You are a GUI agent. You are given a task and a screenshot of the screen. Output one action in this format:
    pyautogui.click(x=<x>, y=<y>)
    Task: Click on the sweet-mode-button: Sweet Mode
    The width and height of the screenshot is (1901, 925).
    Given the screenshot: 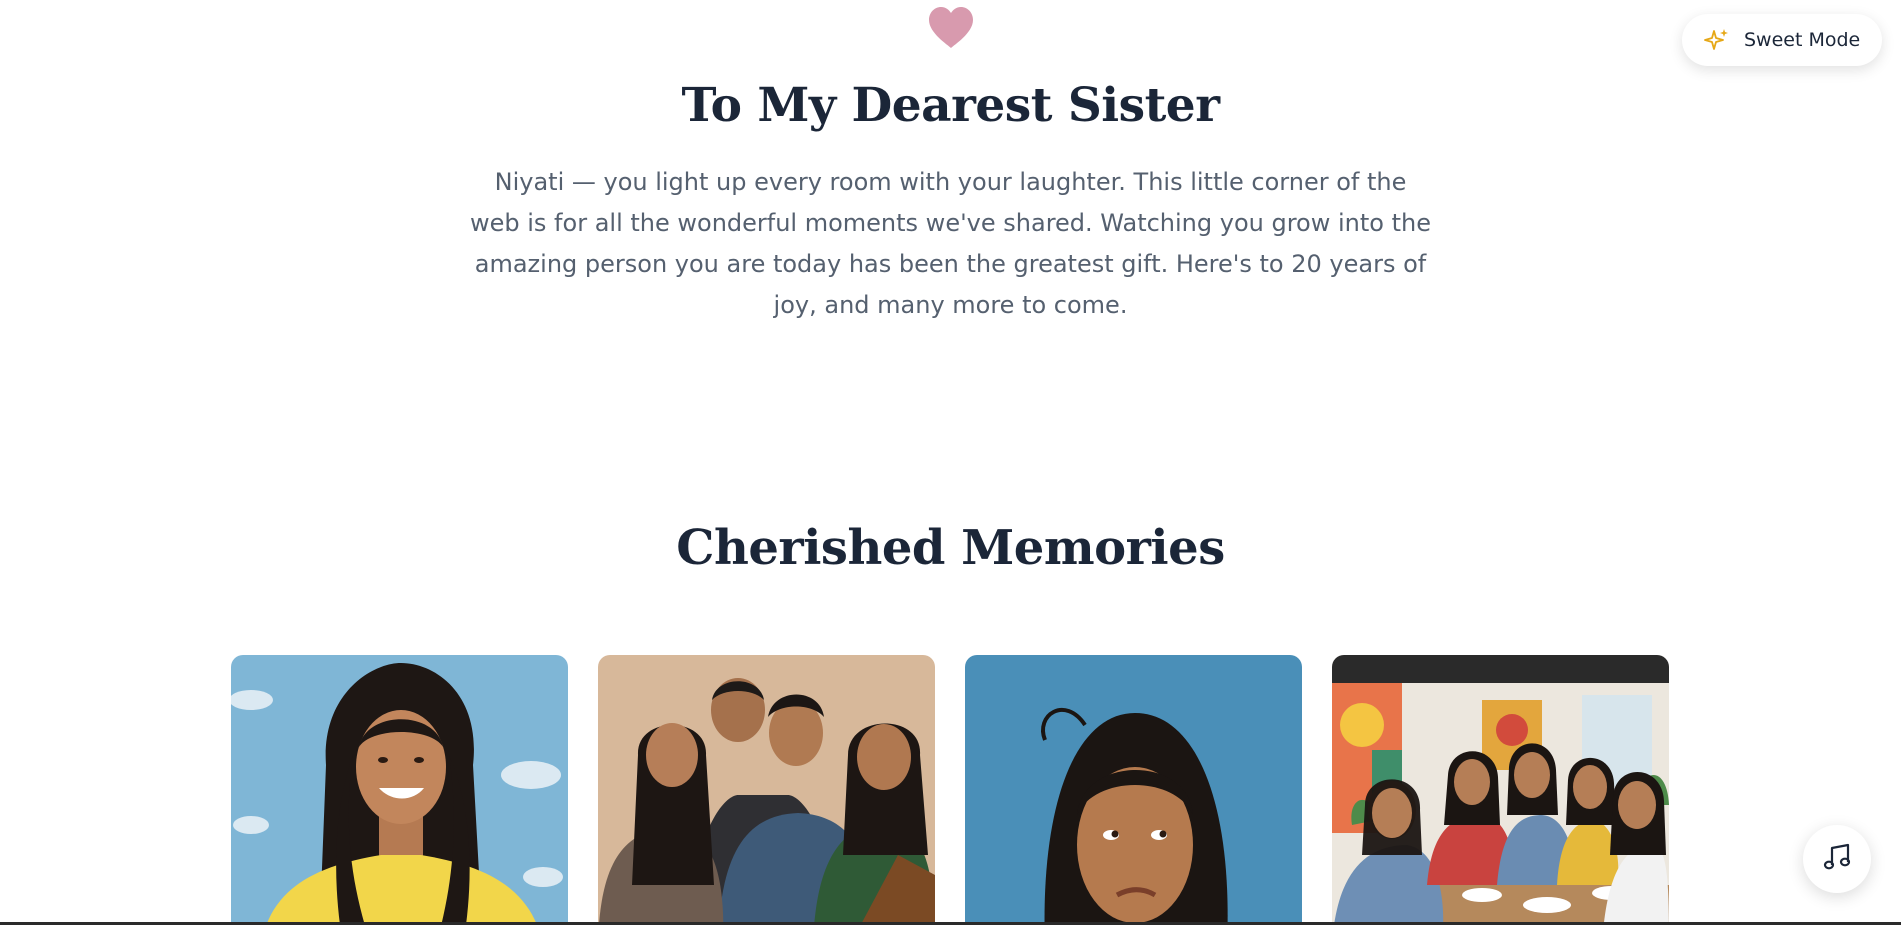 What is the action you would take?
    pyautogui.click(x=1782, y=40)
    